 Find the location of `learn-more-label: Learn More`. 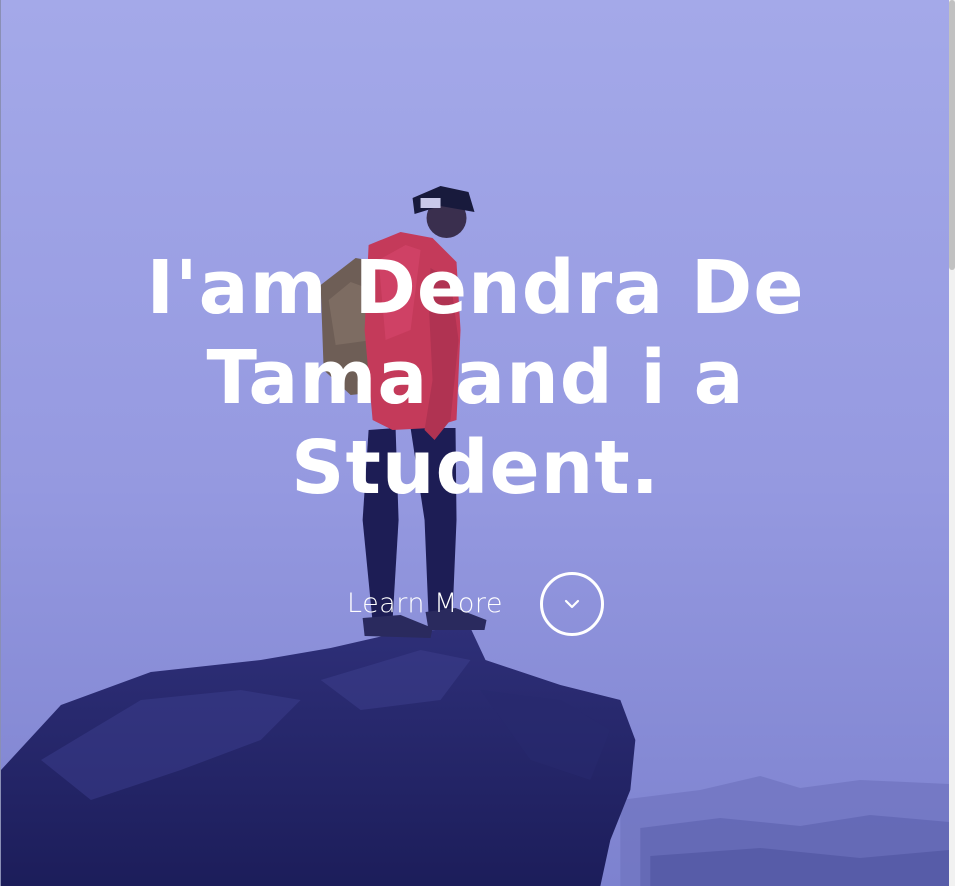

learn-more-label: Learn More is located at coordinates (425, 603).